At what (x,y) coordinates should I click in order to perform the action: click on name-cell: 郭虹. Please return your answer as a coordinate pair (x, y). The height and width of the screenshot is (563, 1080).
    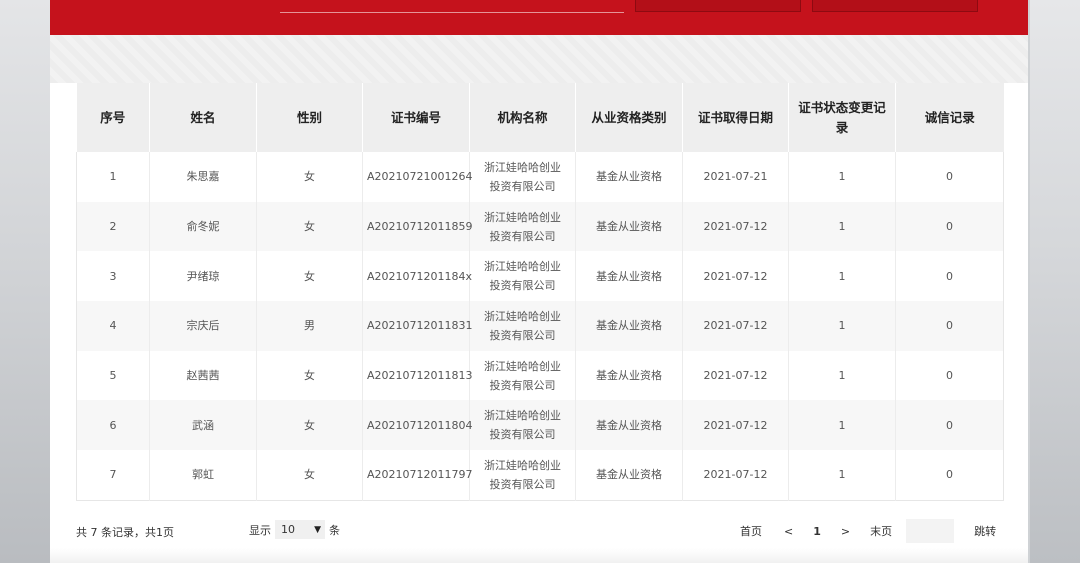
    Looking at the image, I should click on (203, 475).